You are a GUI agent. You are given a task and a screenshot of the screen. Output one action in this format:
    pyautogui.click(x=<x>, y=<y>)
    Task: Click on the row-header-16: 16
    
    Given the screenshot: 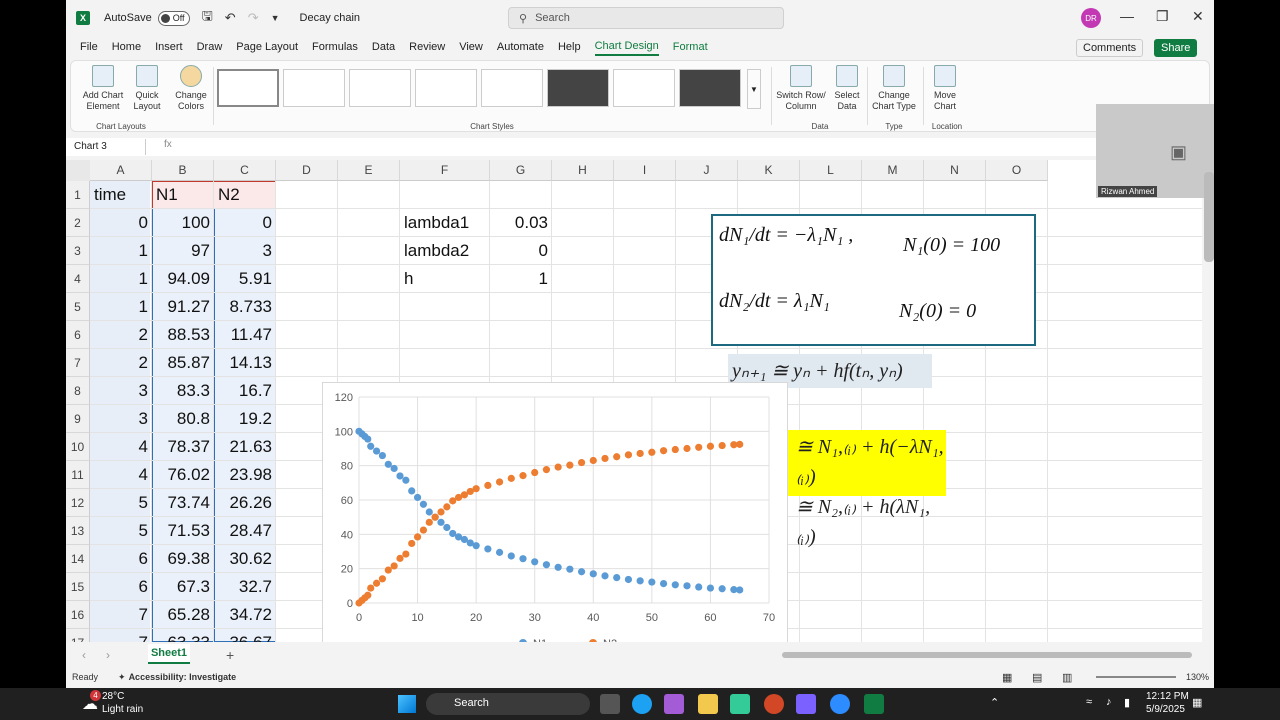 What is the action you would take?
    pyautogui.click(x=78, y=615)
    